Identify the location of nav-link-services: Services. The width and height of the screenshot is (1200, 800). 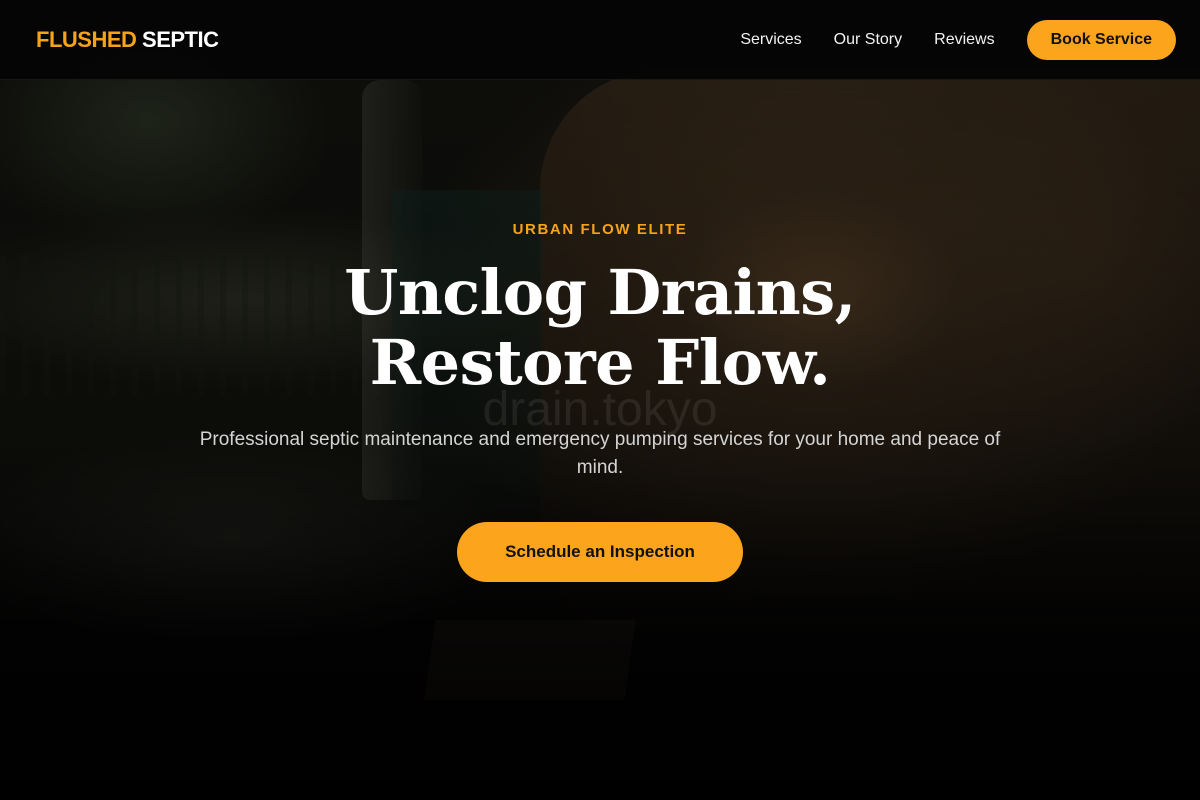
(770, 40).